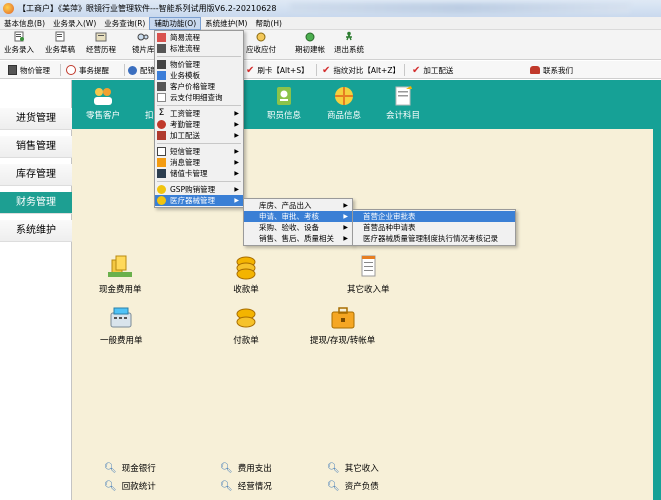 This screenshot has height=500, width=661. What do you see at coordinates (284, 116) in the screenshot?
I see `tile-staff-info-label: 职员信息` at bounding box center [284, 116].